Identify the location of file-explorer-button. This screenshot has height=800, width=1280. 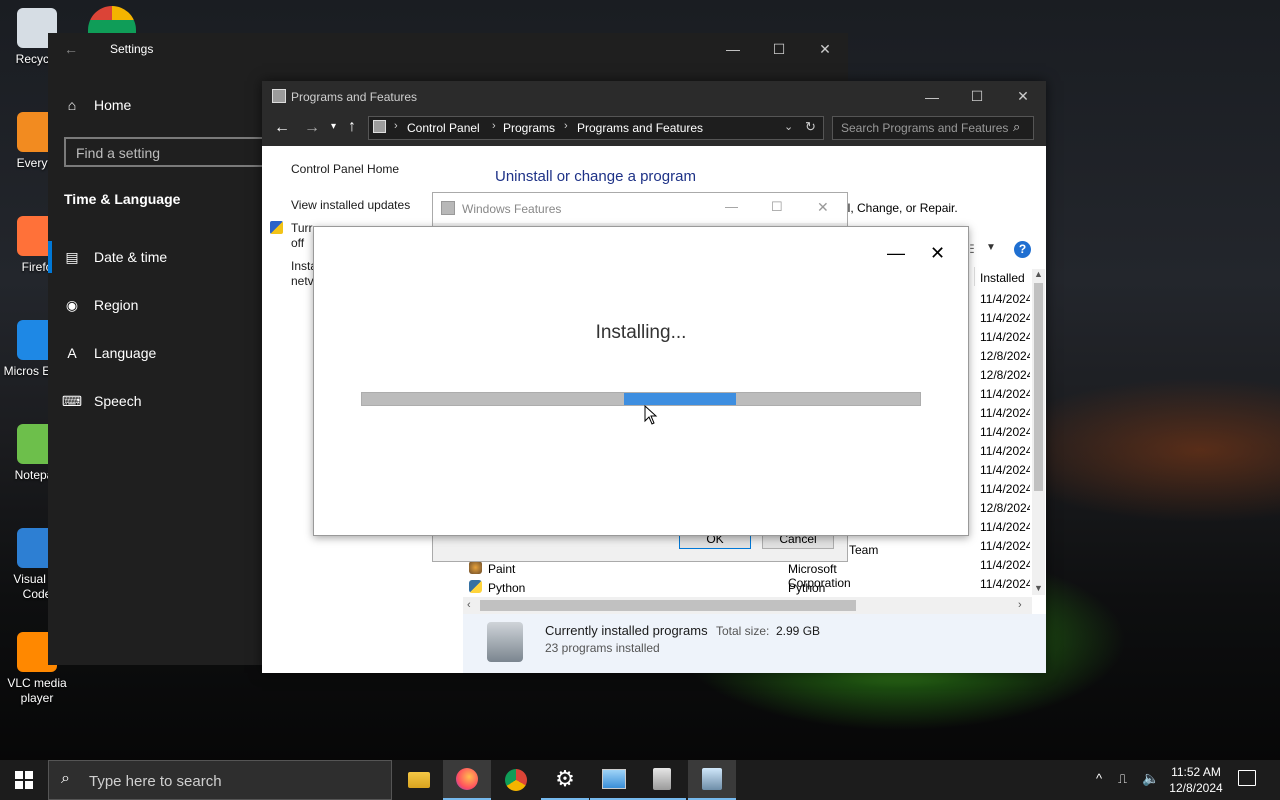
(419, 780).